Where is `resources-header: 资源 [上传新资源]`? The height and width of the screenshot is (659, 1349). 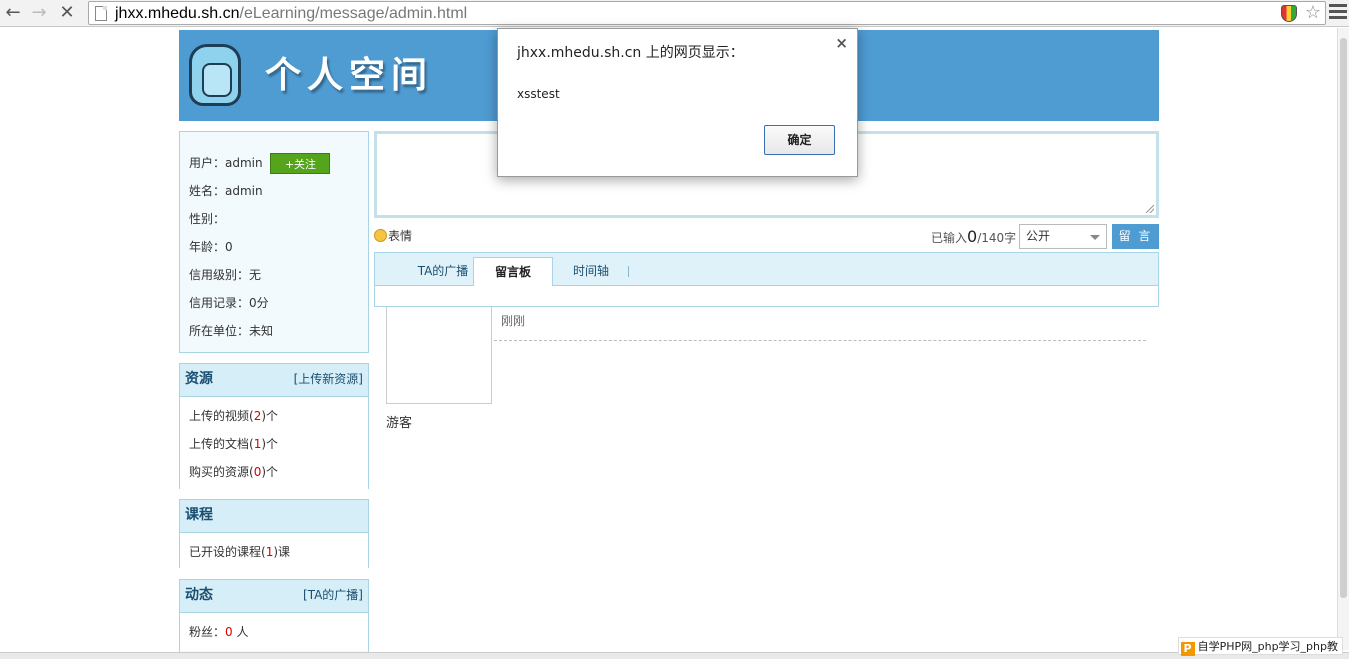 resources-header: 资源 [上传新资源] is located at coordinates (274, 380).